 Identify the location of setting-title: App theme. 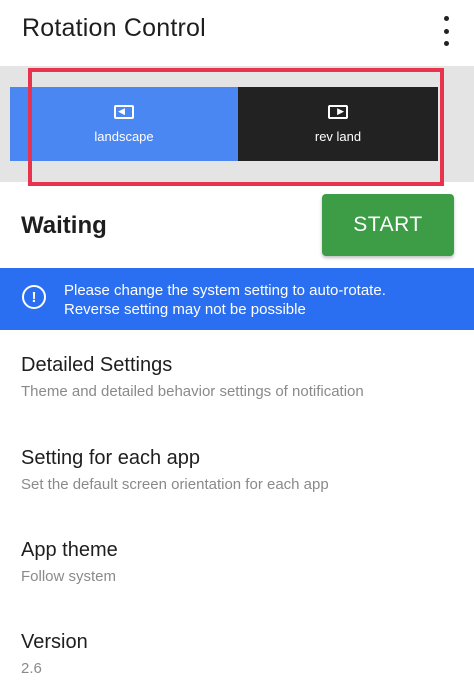
(69, 550).